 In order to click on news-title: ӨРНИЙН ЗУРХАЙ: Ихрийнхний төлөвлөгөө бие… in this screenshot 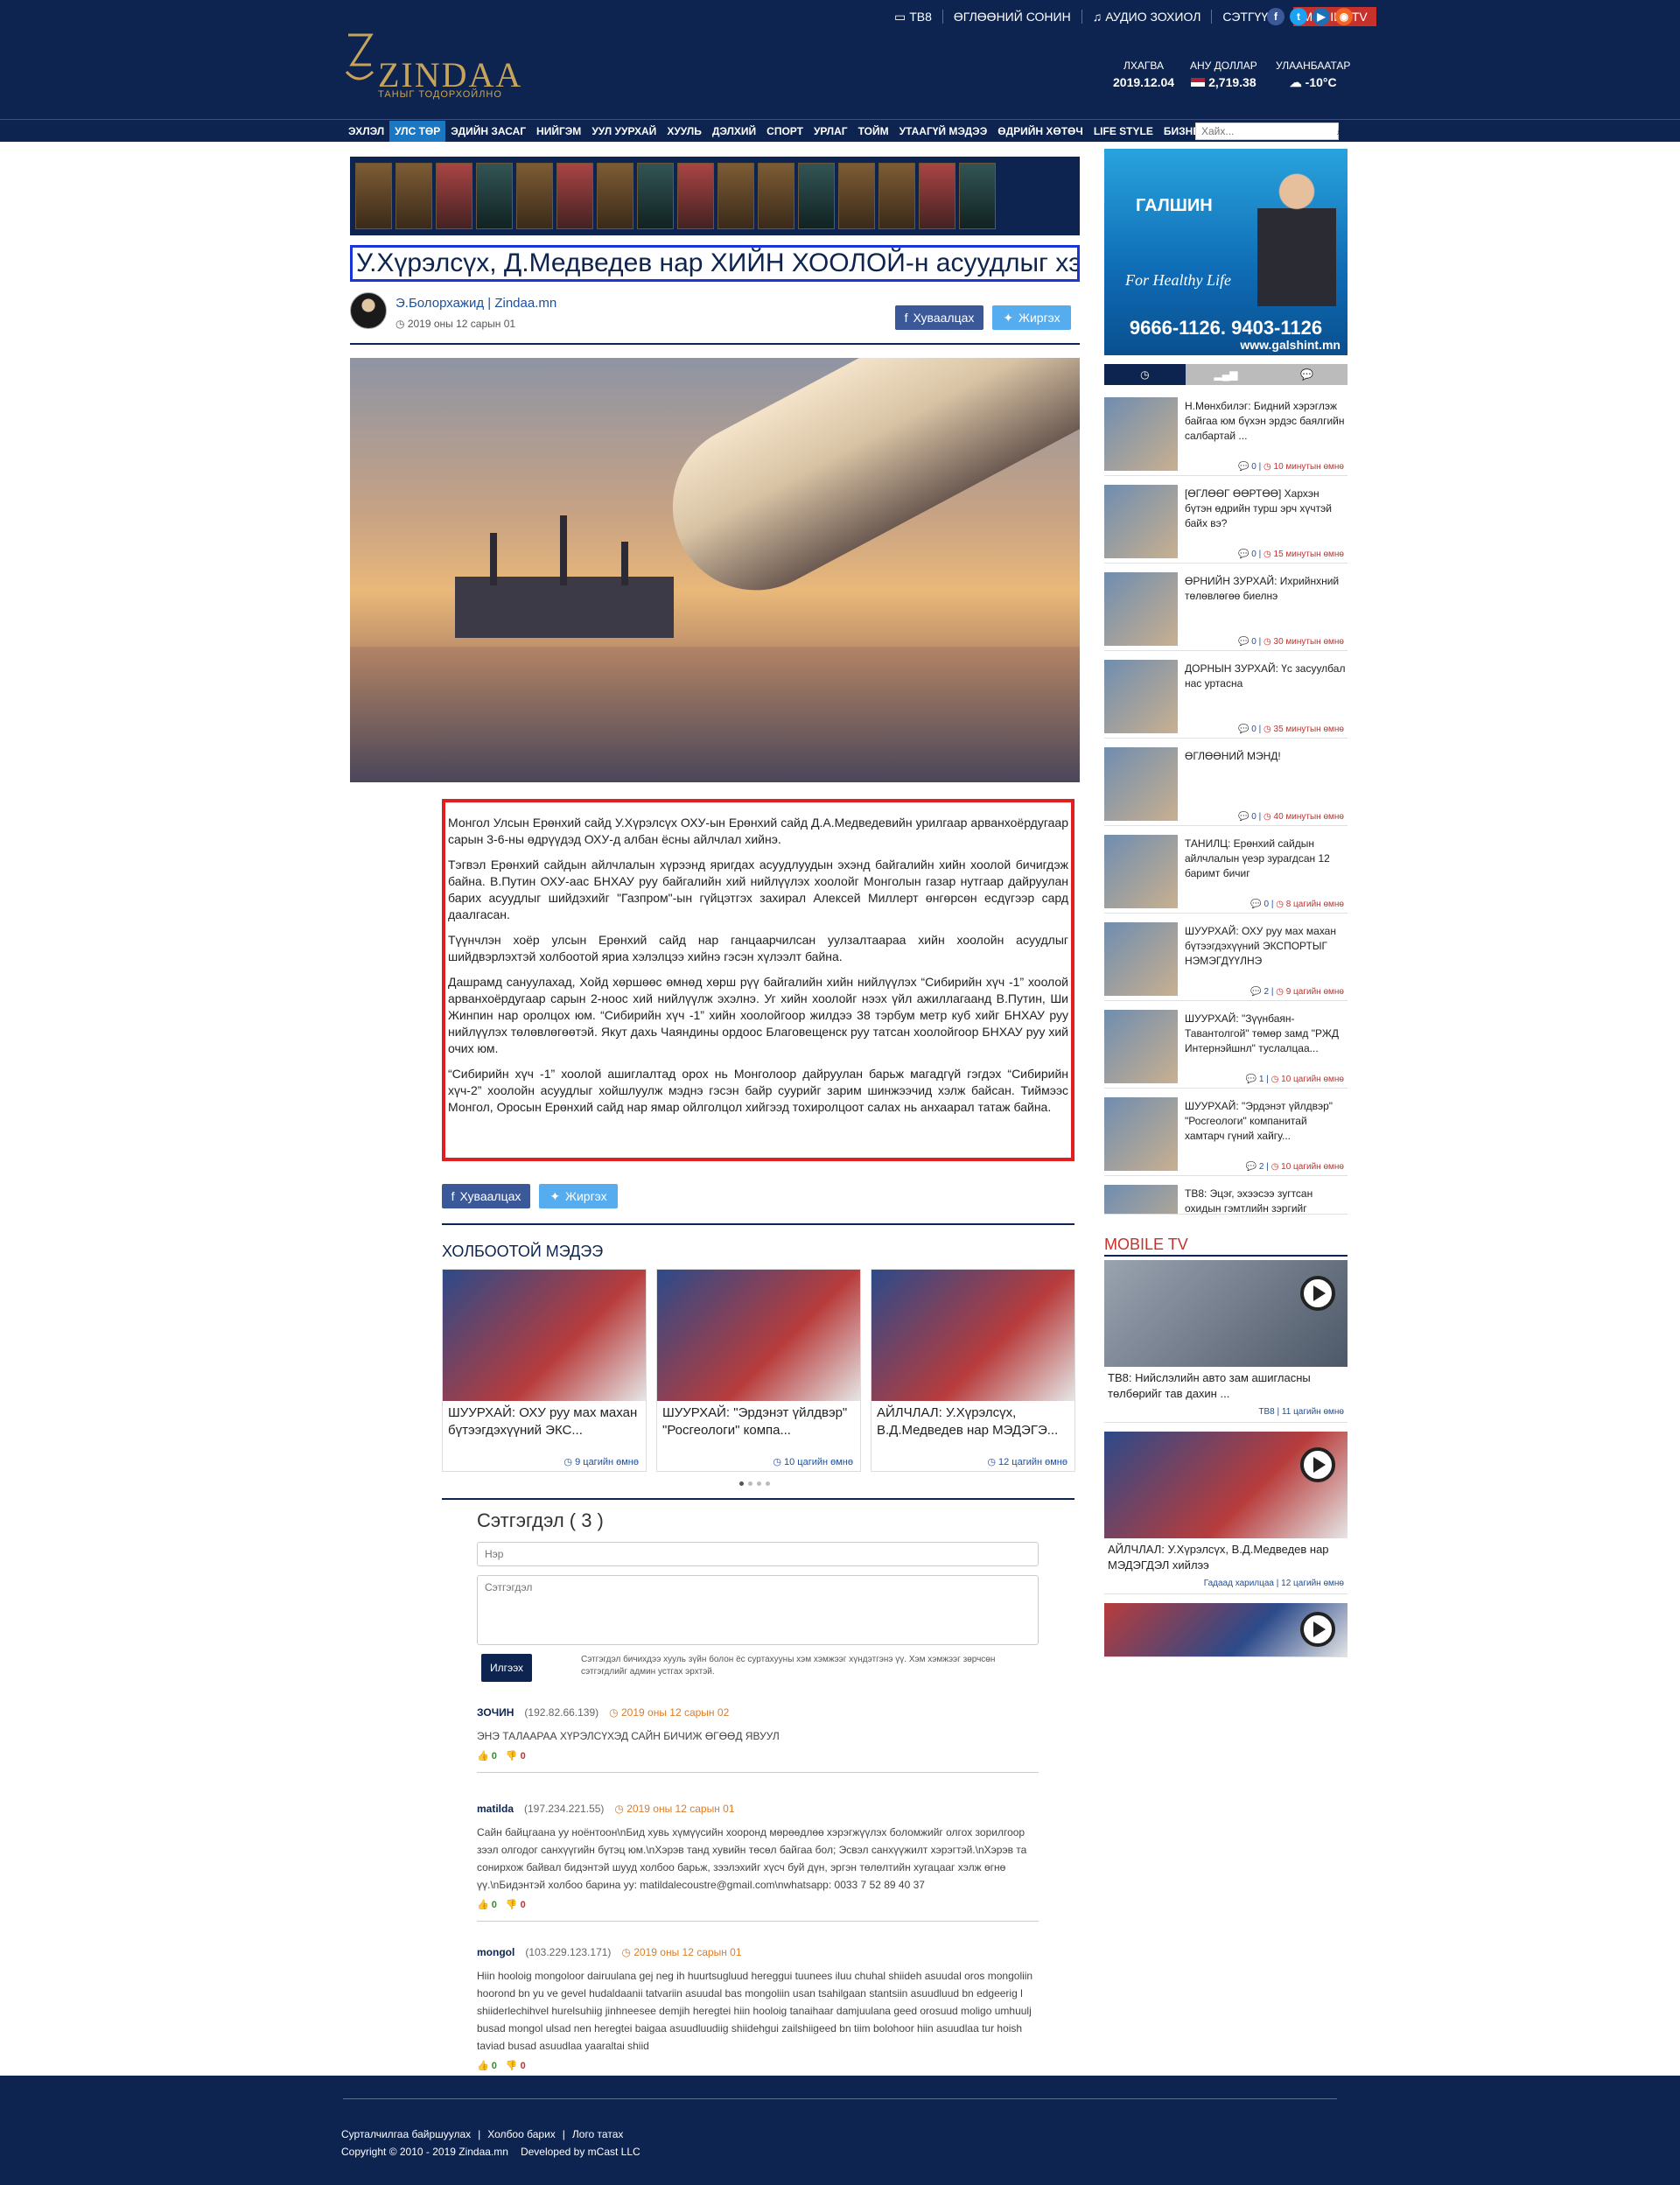, I will do `click(1262, 588)`.